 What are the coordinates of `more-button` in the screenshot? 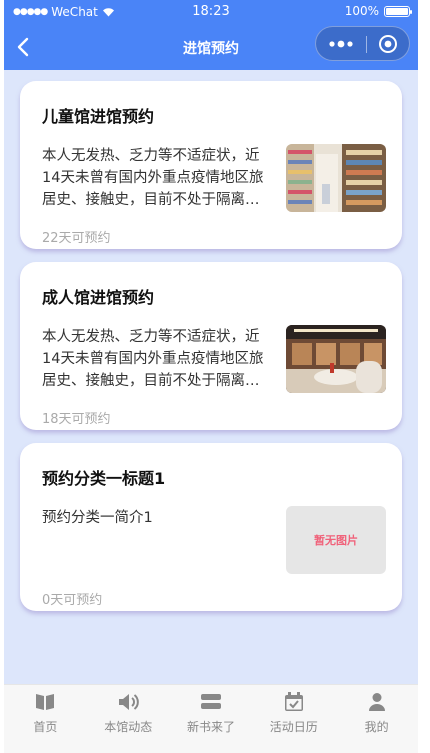 It's located at (341, 43).